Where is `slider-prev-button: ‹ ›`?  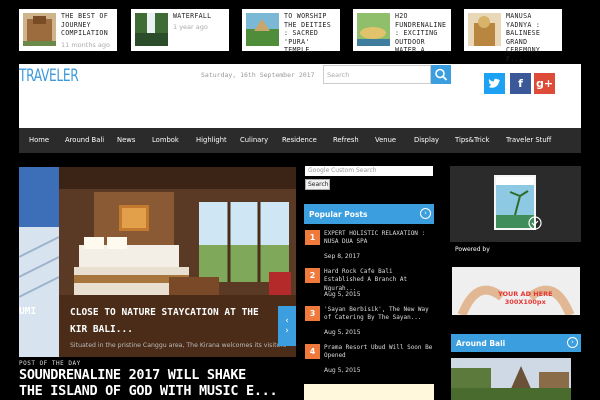
slider-prev-button: ‹ › is located at coordinates (287, 326).